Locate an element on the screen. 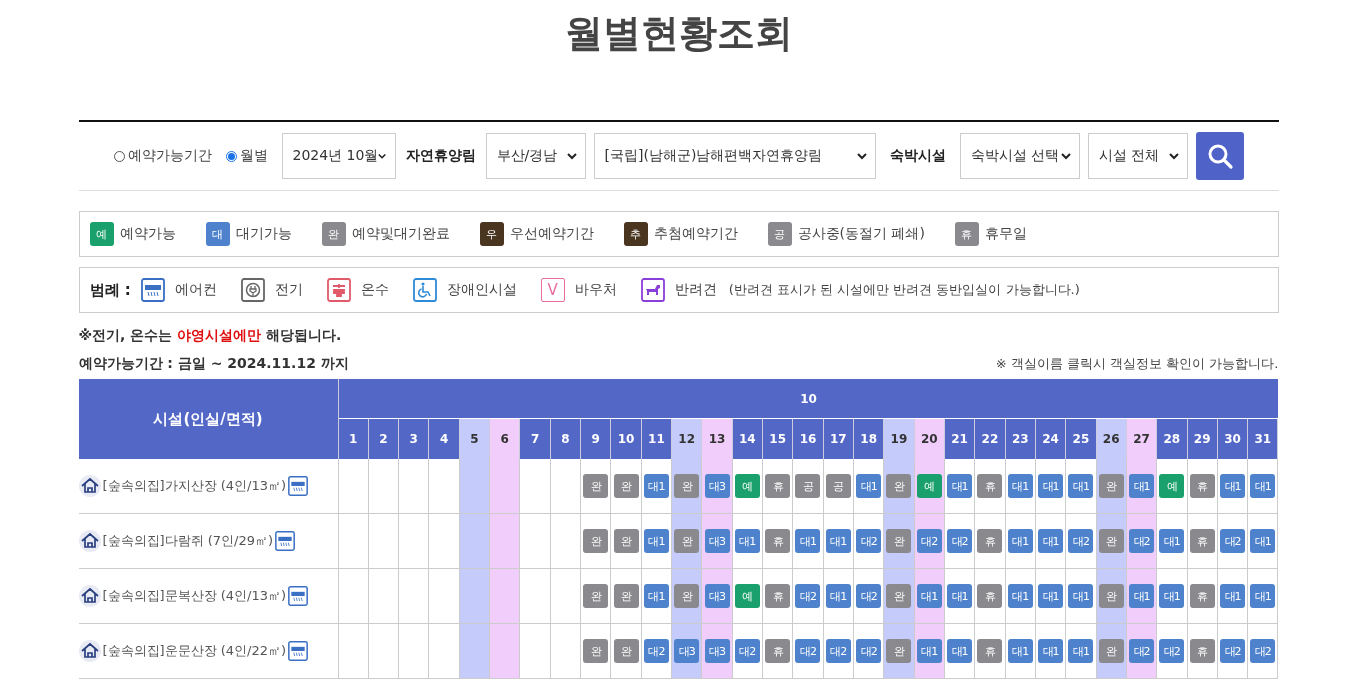  forest-select: [국립](남해군)남해편백자연휴양림 is located at coordinates (734, 156).